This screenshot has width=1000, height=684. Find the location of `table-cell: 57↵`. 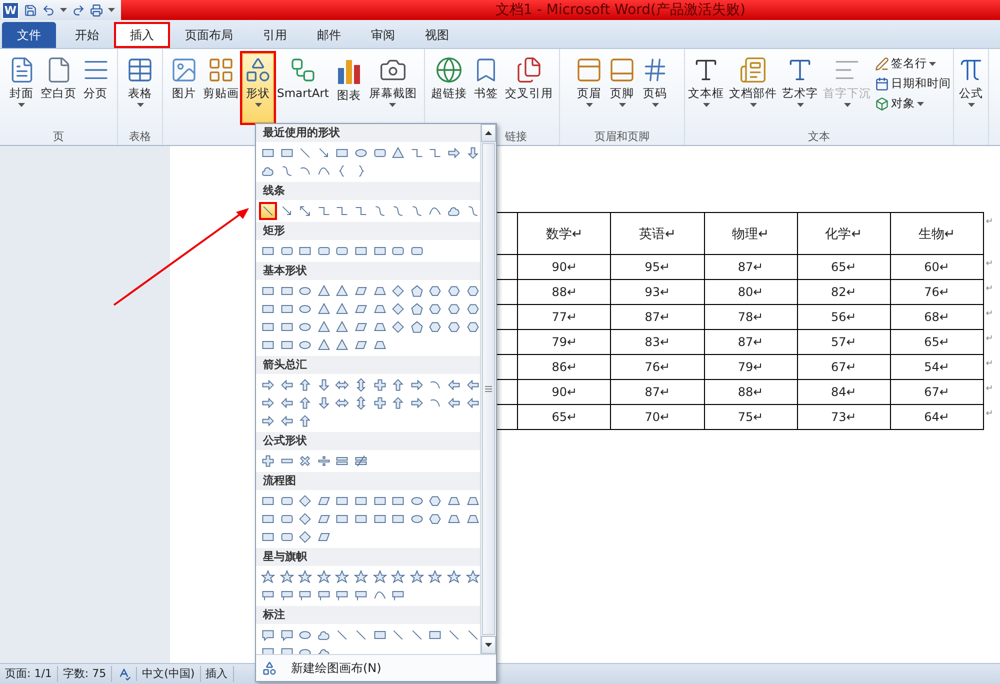

table-cell: 57↵ is located at coordinates (843, 342).